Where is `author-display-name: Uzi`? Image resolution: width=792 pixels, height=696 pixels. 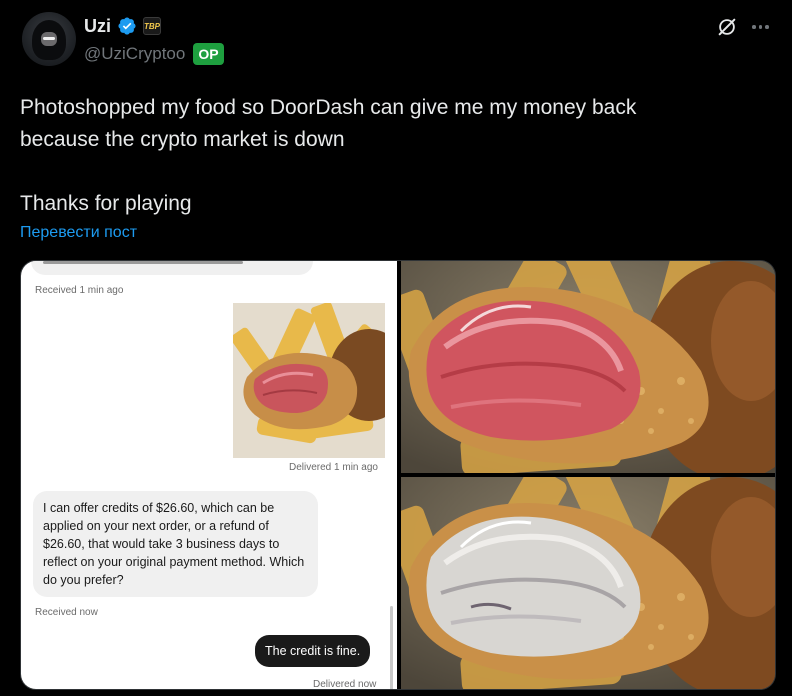
author-display-name: Uzi is located at coordinates (97, 26).